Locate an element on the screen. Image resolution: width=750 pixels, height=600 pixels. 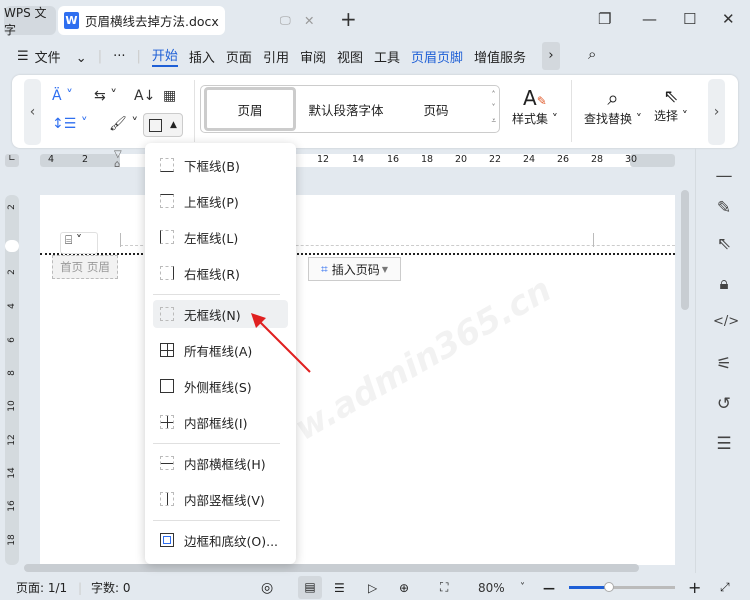
zoom-out-button: — is located at coordinates (549, 588).